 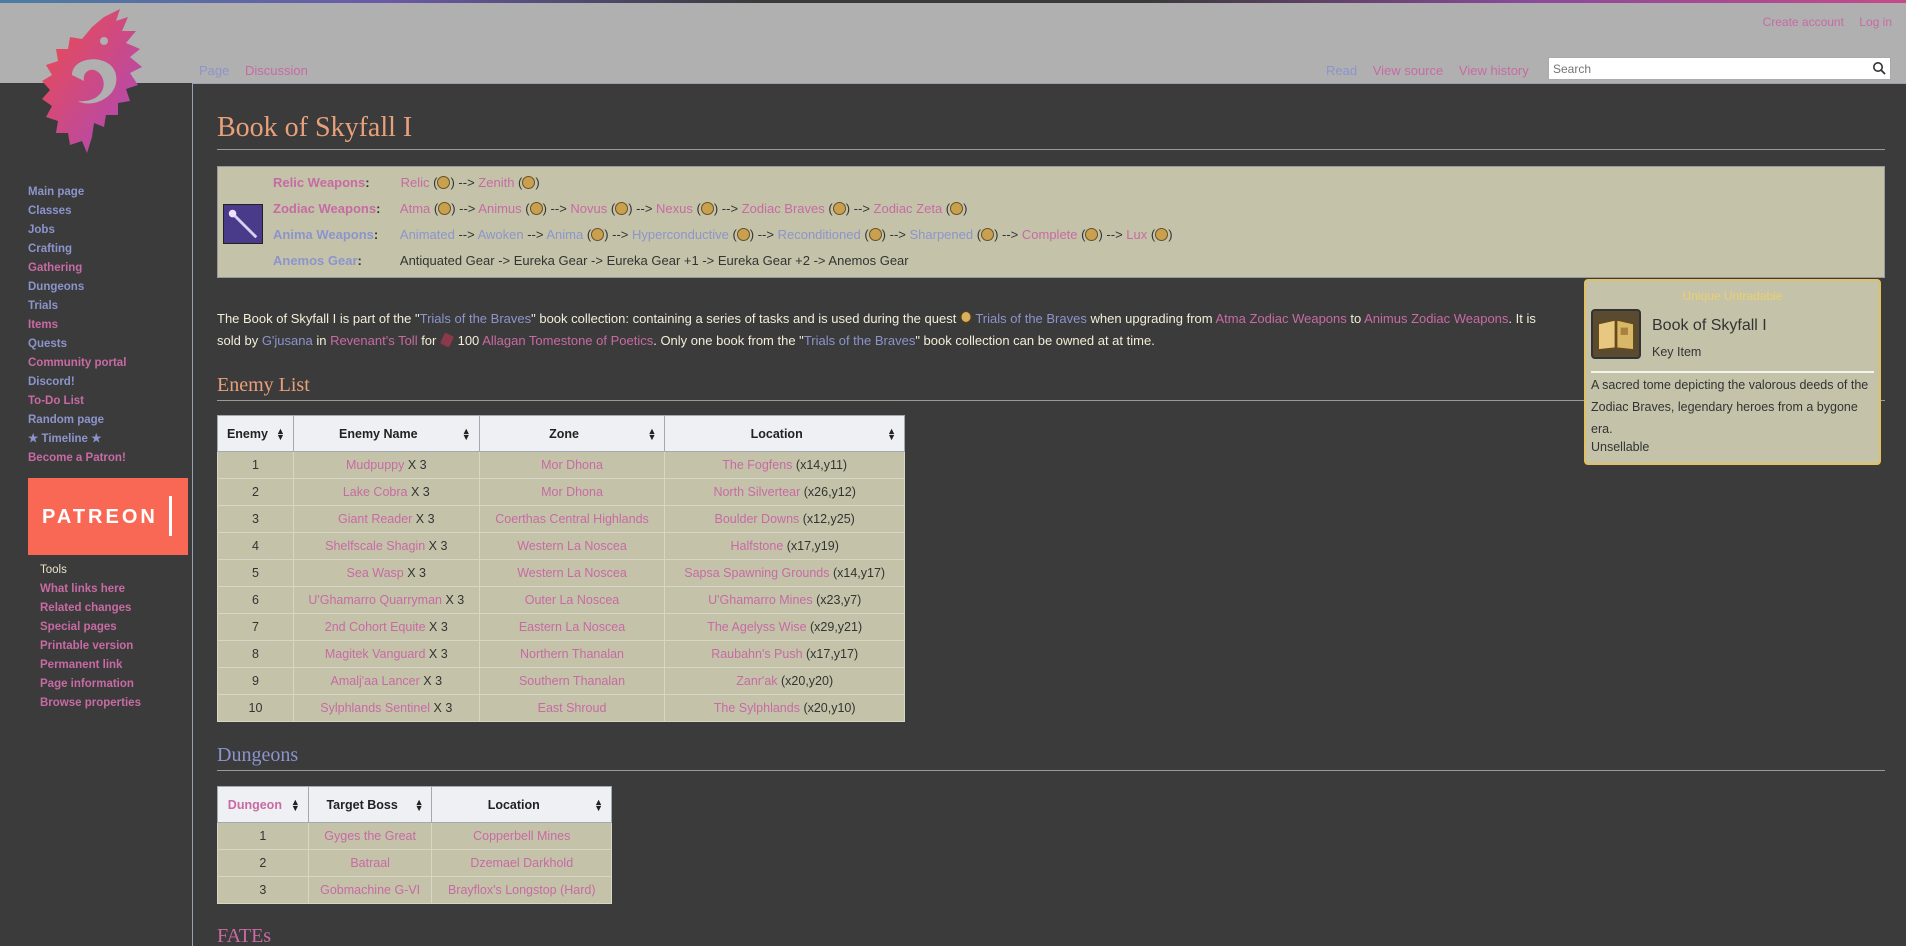 What do you see at coordinates (572, 433) in the screenshot?
I see `zone-column-header: Zone ▲ ▼` at bounding box center [572, 433].